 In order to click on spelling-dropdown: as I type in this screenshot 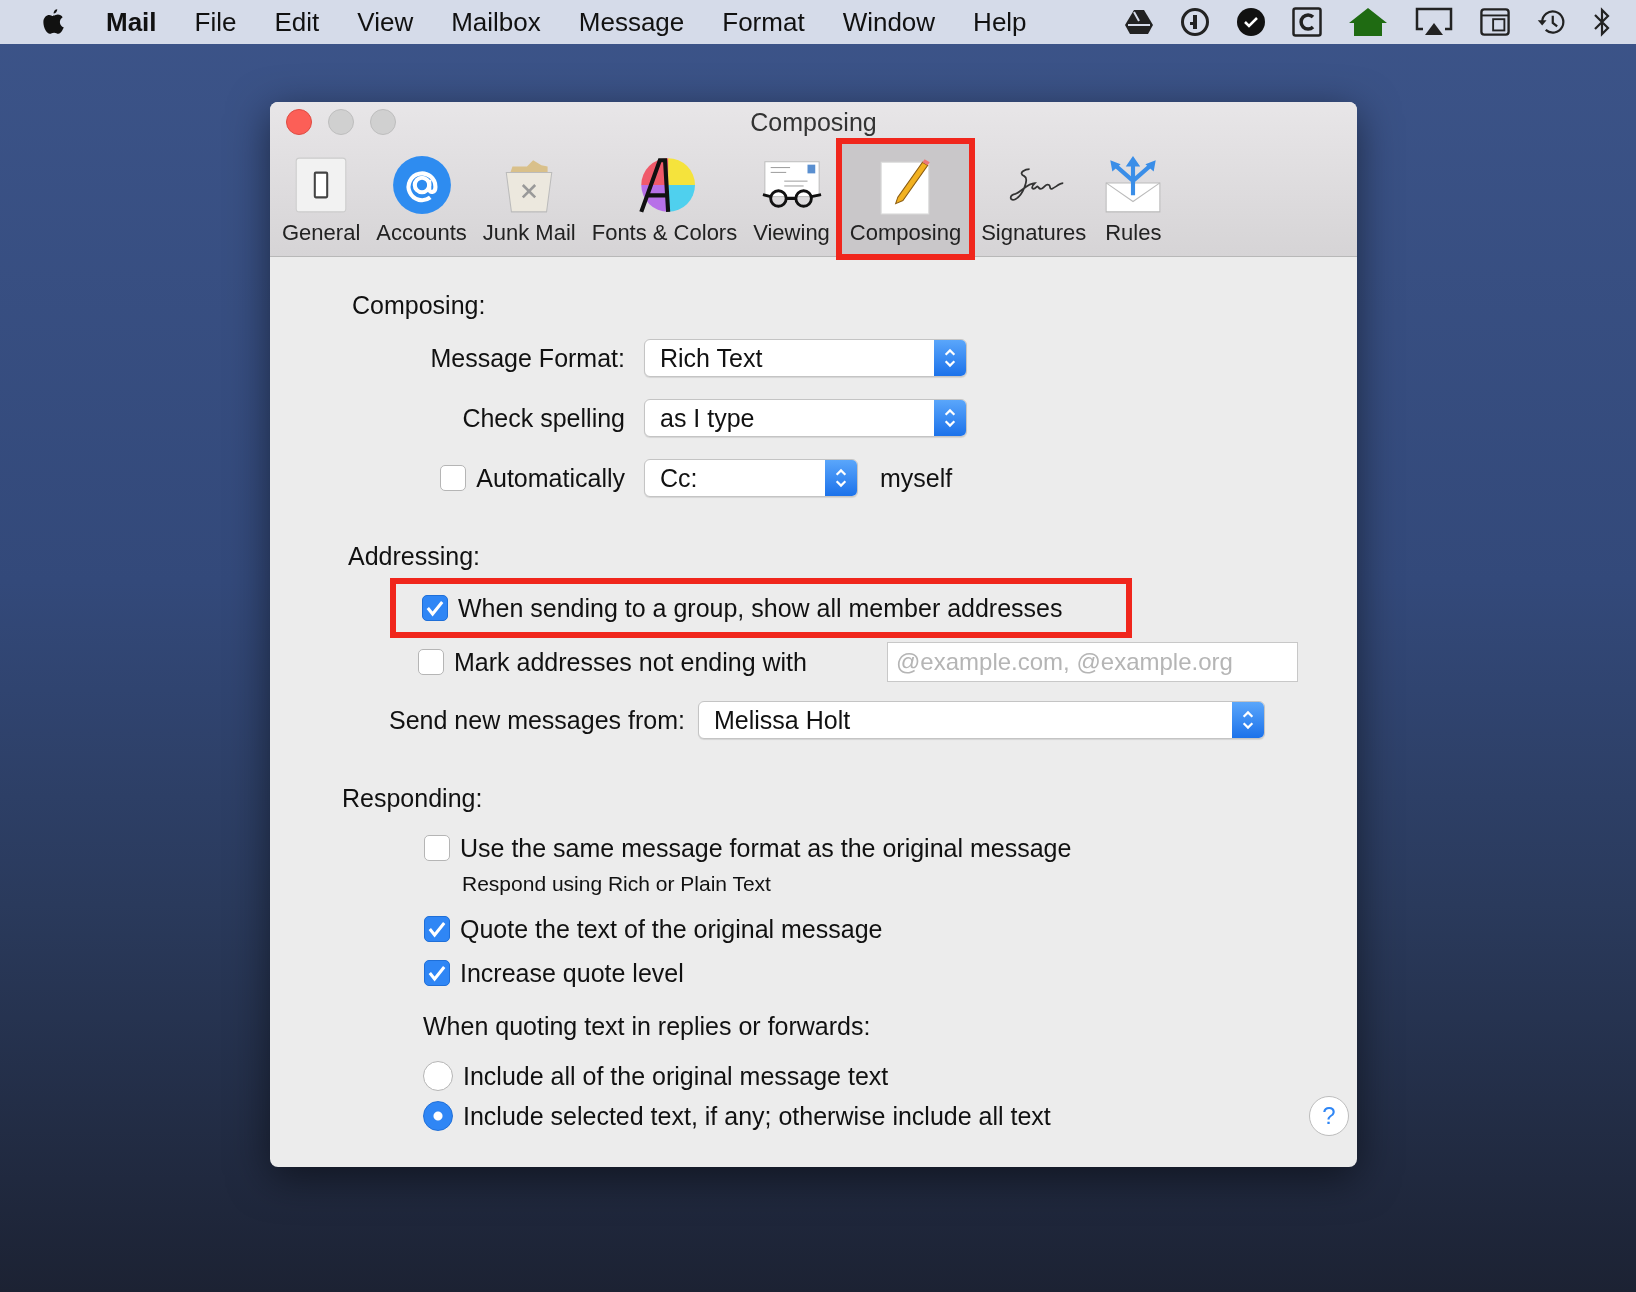, I will do `click(805, 418)`.